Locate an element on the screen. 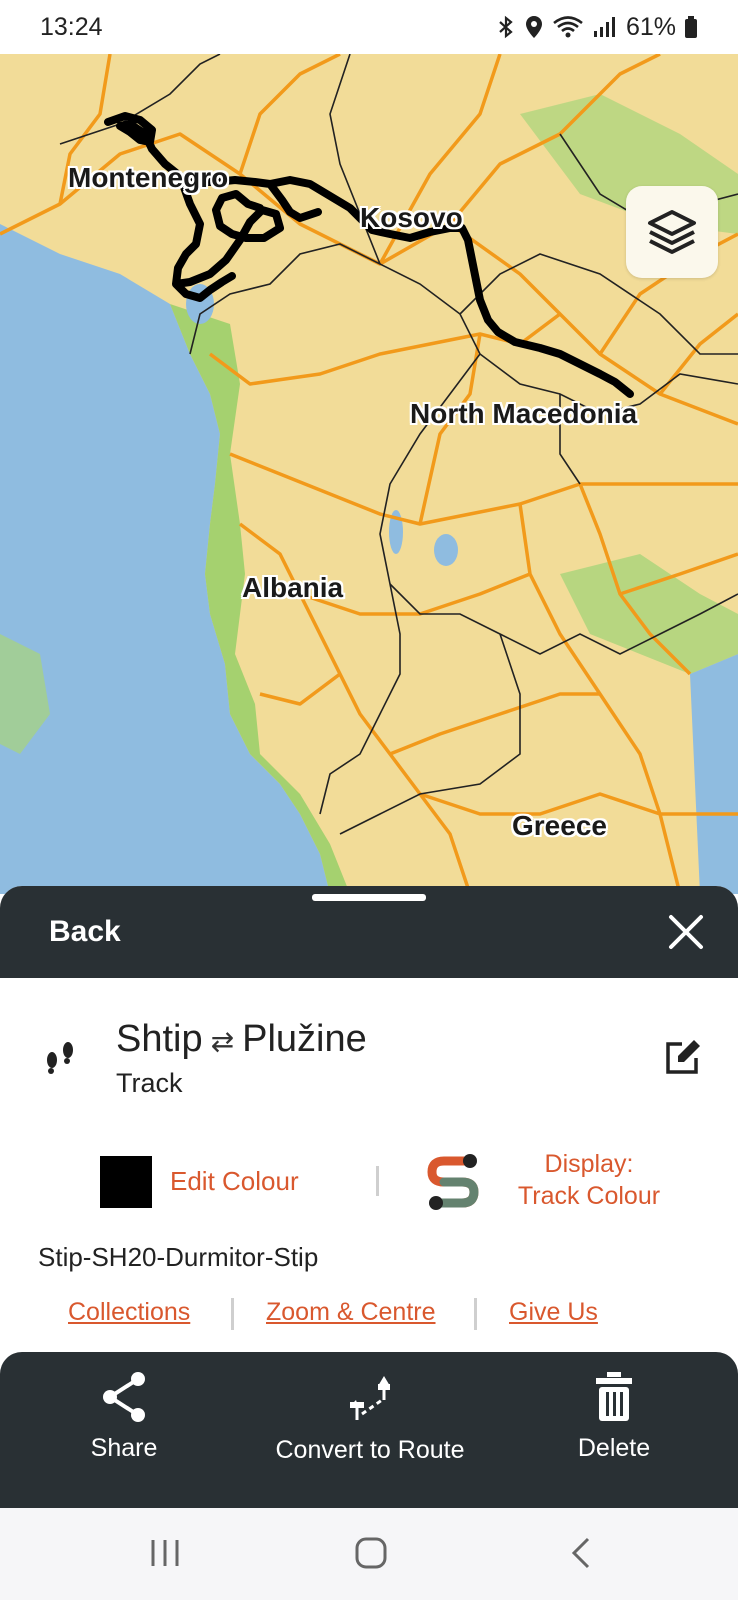 The image size is (738, 1600). action-bar: Share Convert to Route Delete is located at coordinates (369, 1430).